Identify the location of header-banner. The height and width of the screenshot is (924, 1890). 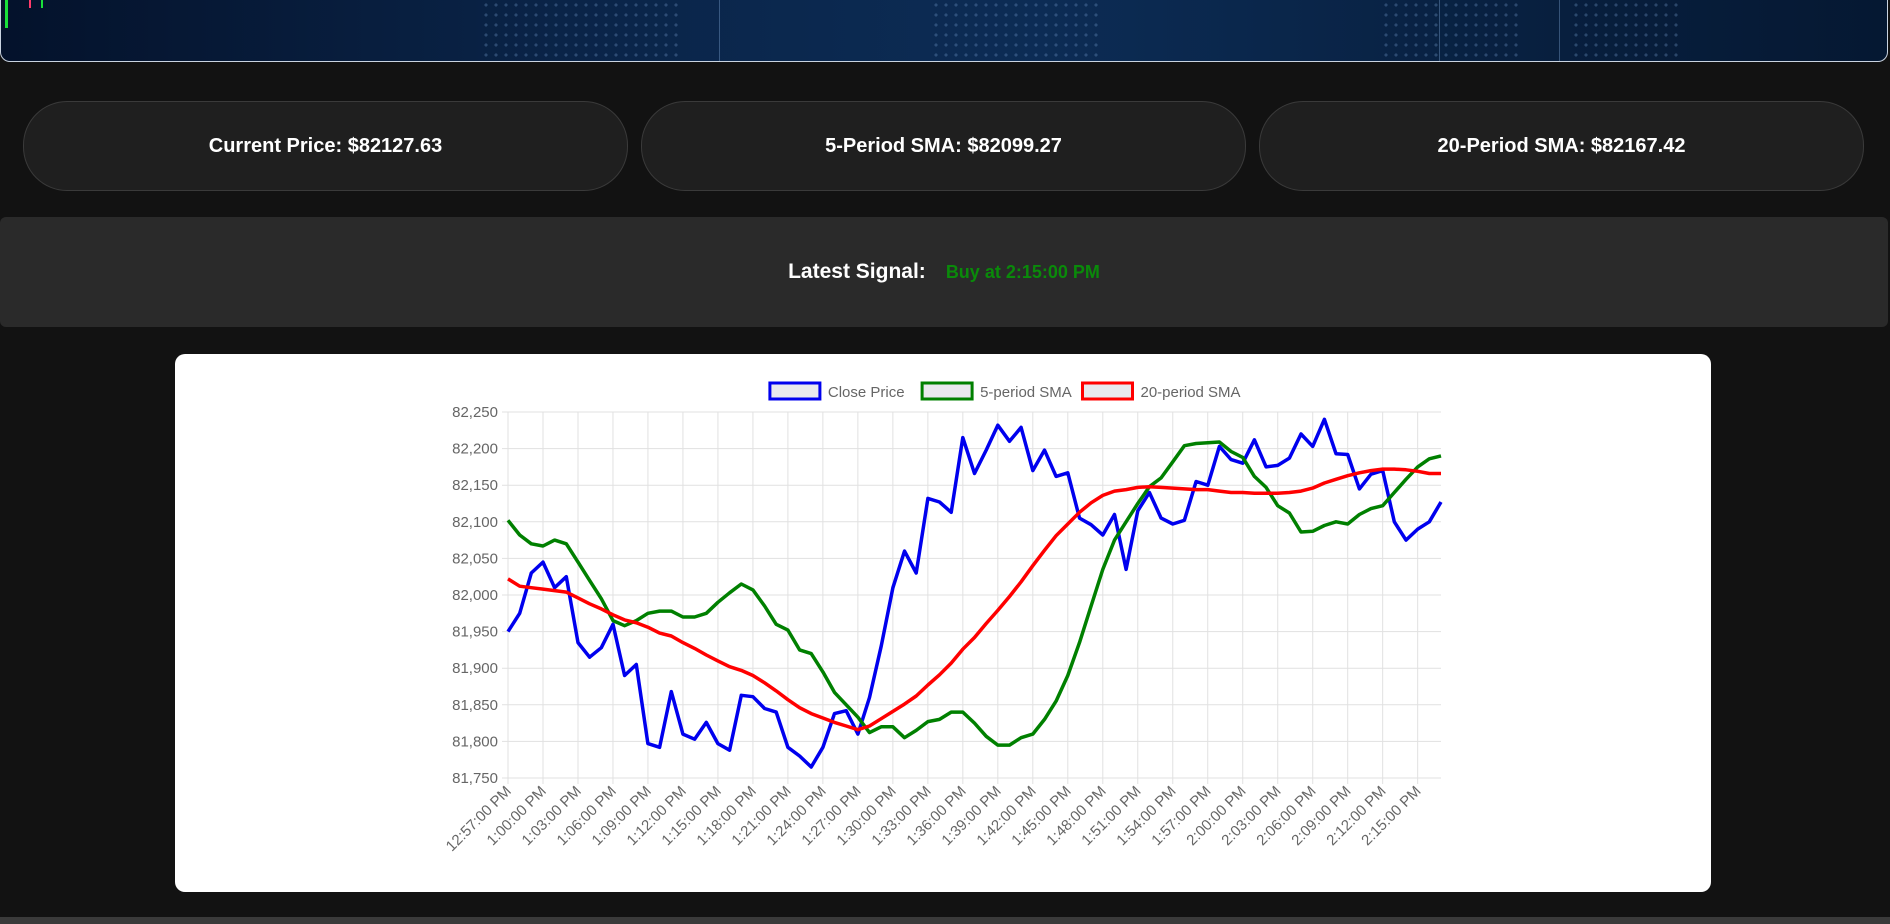
(944, 31).